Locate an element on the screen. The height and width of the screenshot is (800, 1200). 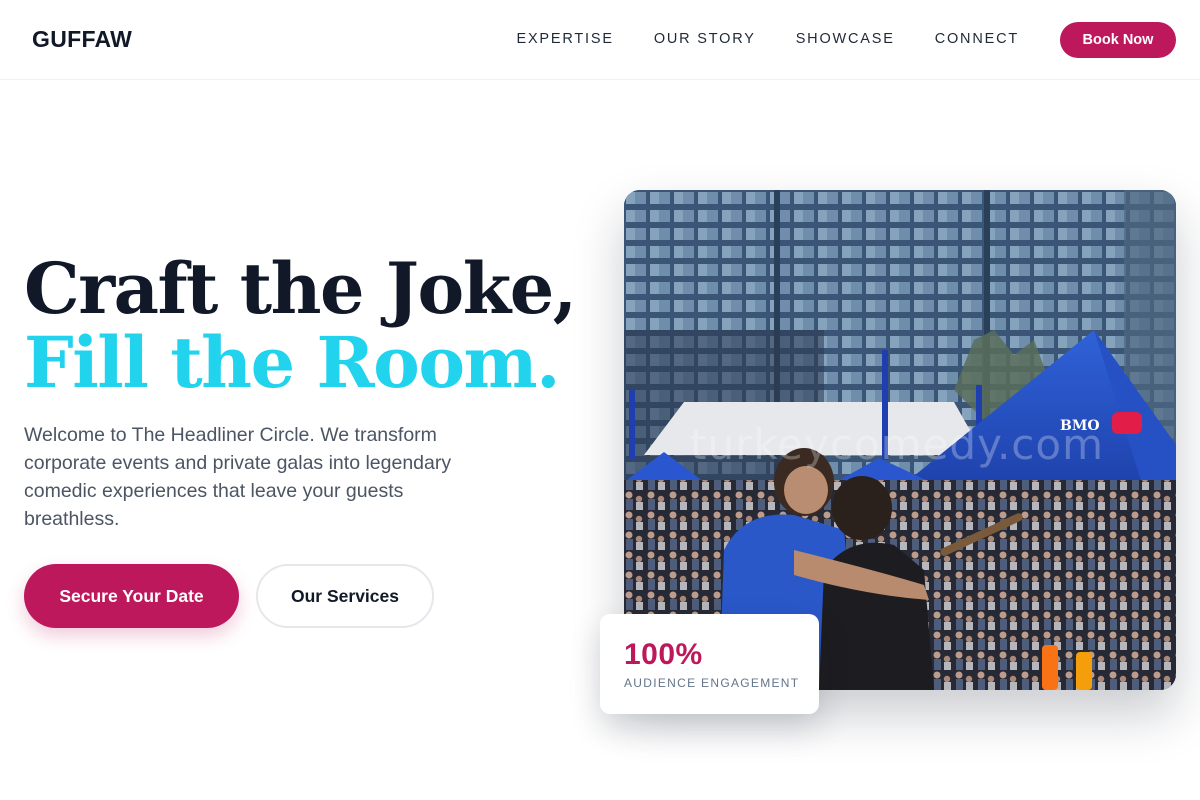
photo-watermark: turkeycomedy.com is located at coordinates (897, 444).